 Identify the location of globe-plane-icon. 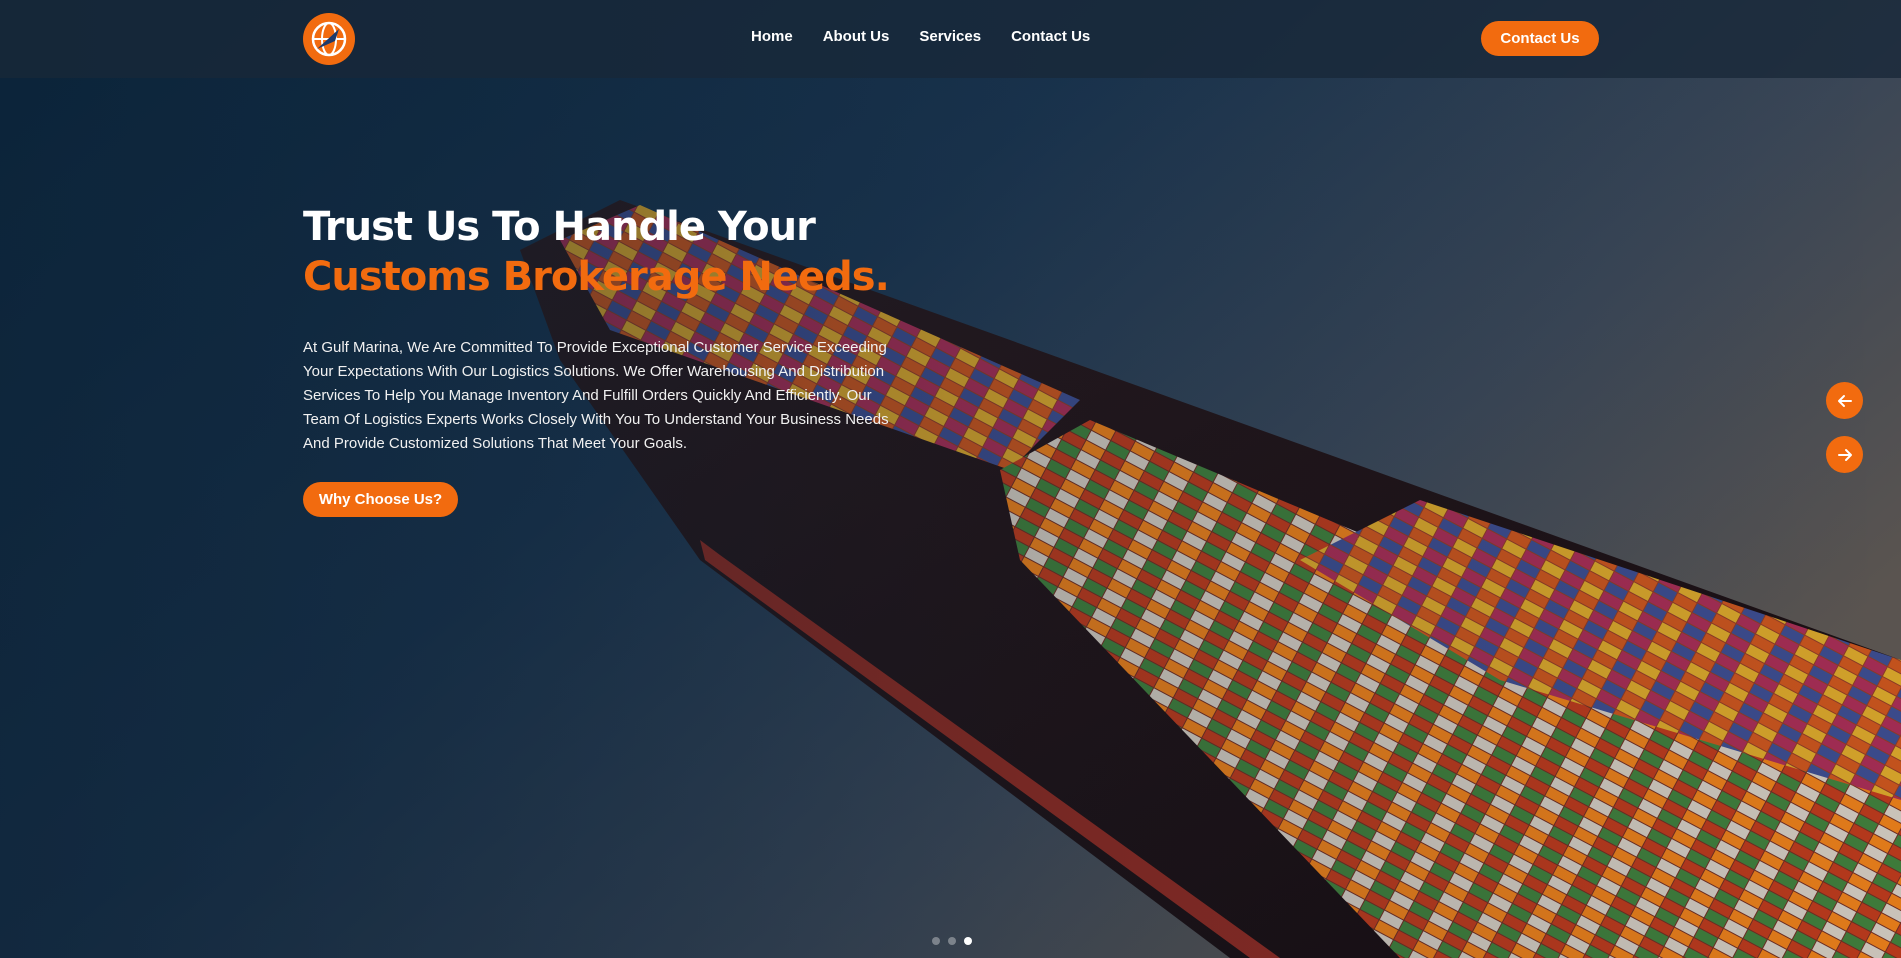
(329, 39).